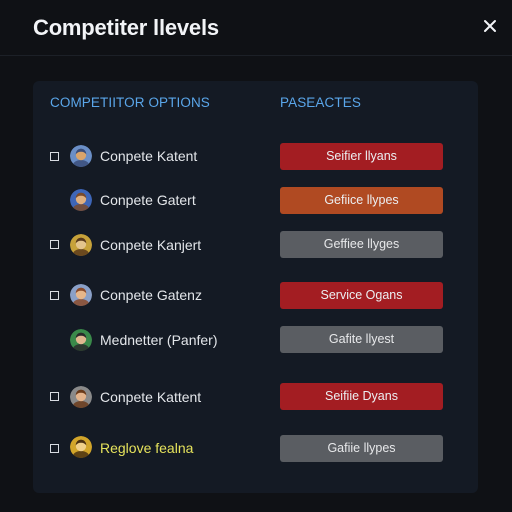 This screenshot has width=512, height=512. Describe the element at coordinates (361, 295) in the screenshot. I see `status-badge-button: Service Ogans` at that location.